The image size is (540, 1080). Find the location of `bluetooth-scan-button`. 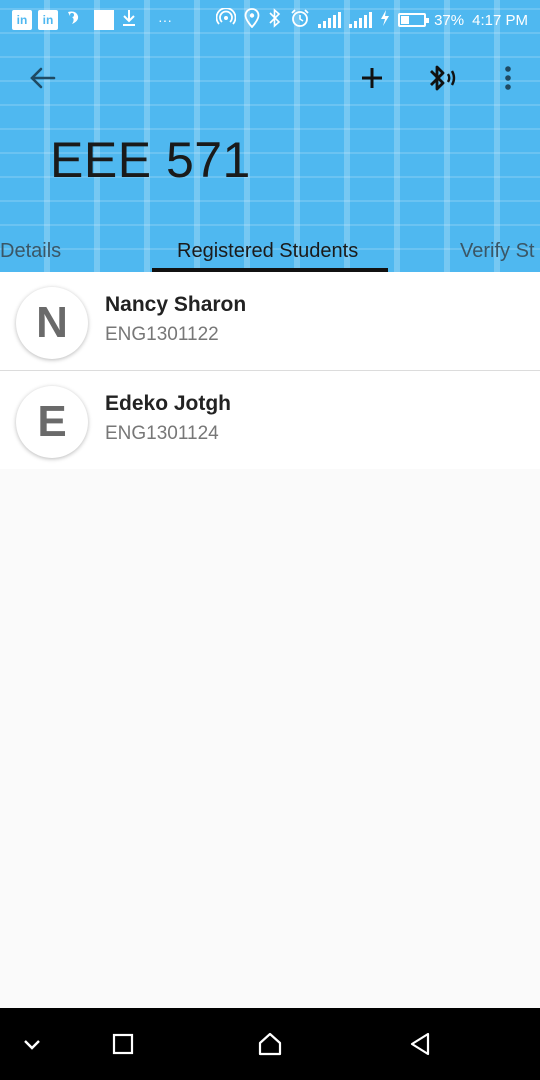

bluetooth-scan-button is located at coordinates (442, 78).